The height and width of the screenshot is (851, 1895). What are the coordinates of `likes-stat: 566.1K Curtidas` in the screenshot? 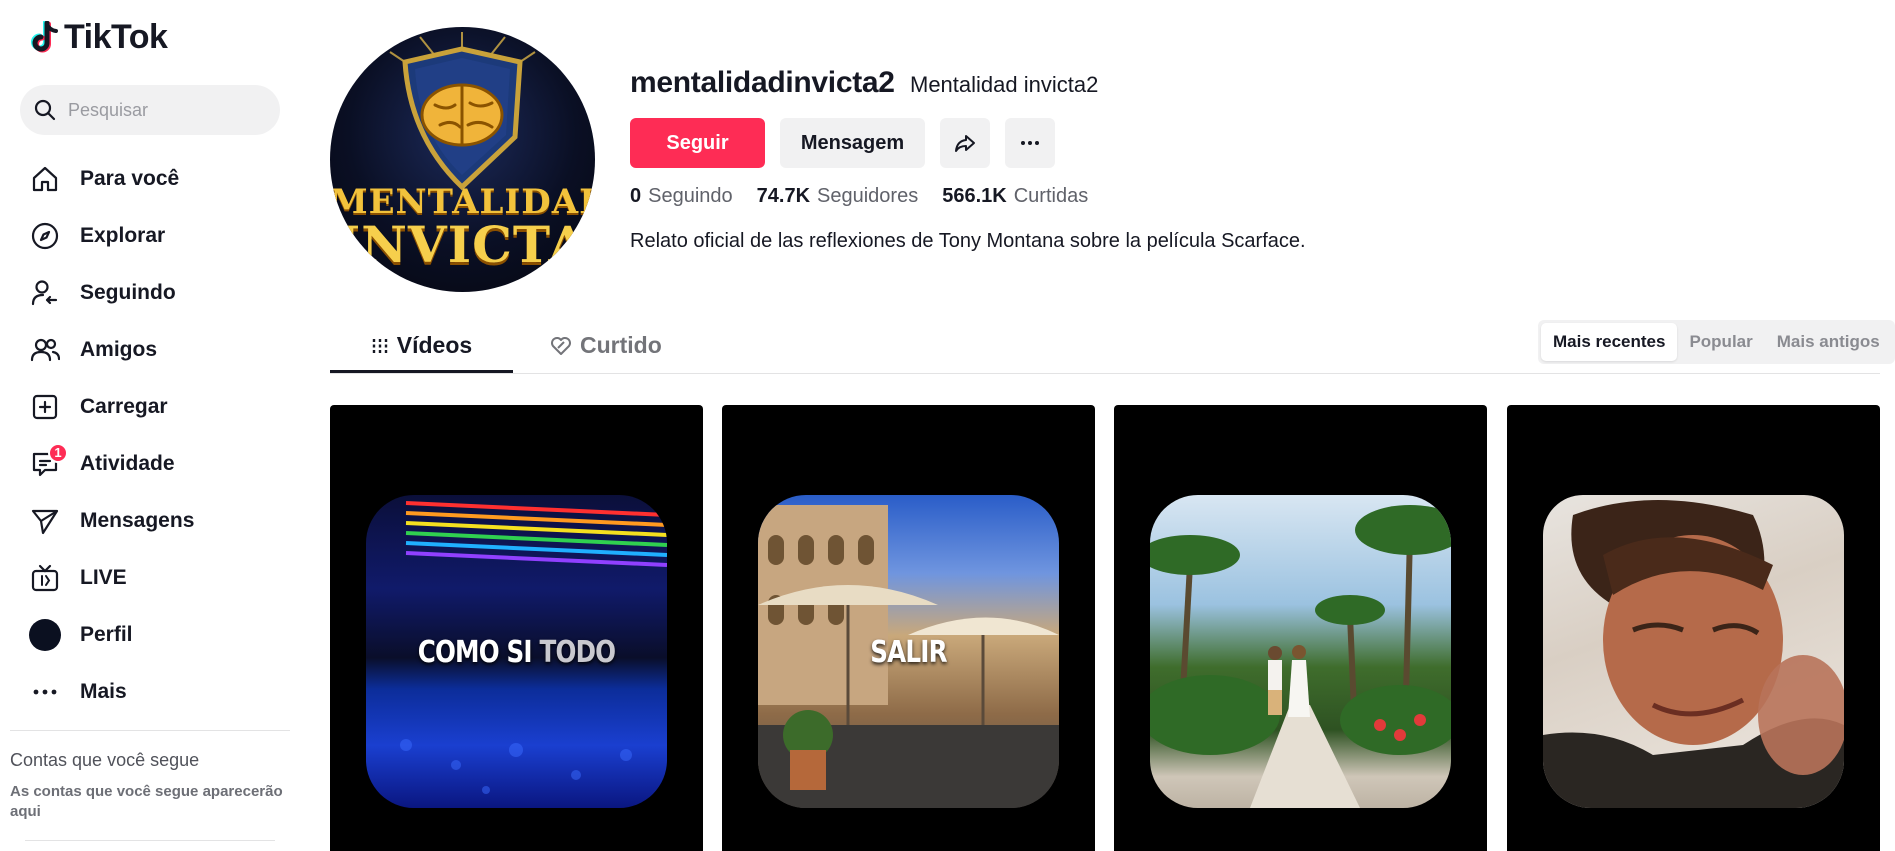 It's located at (1015, 196).